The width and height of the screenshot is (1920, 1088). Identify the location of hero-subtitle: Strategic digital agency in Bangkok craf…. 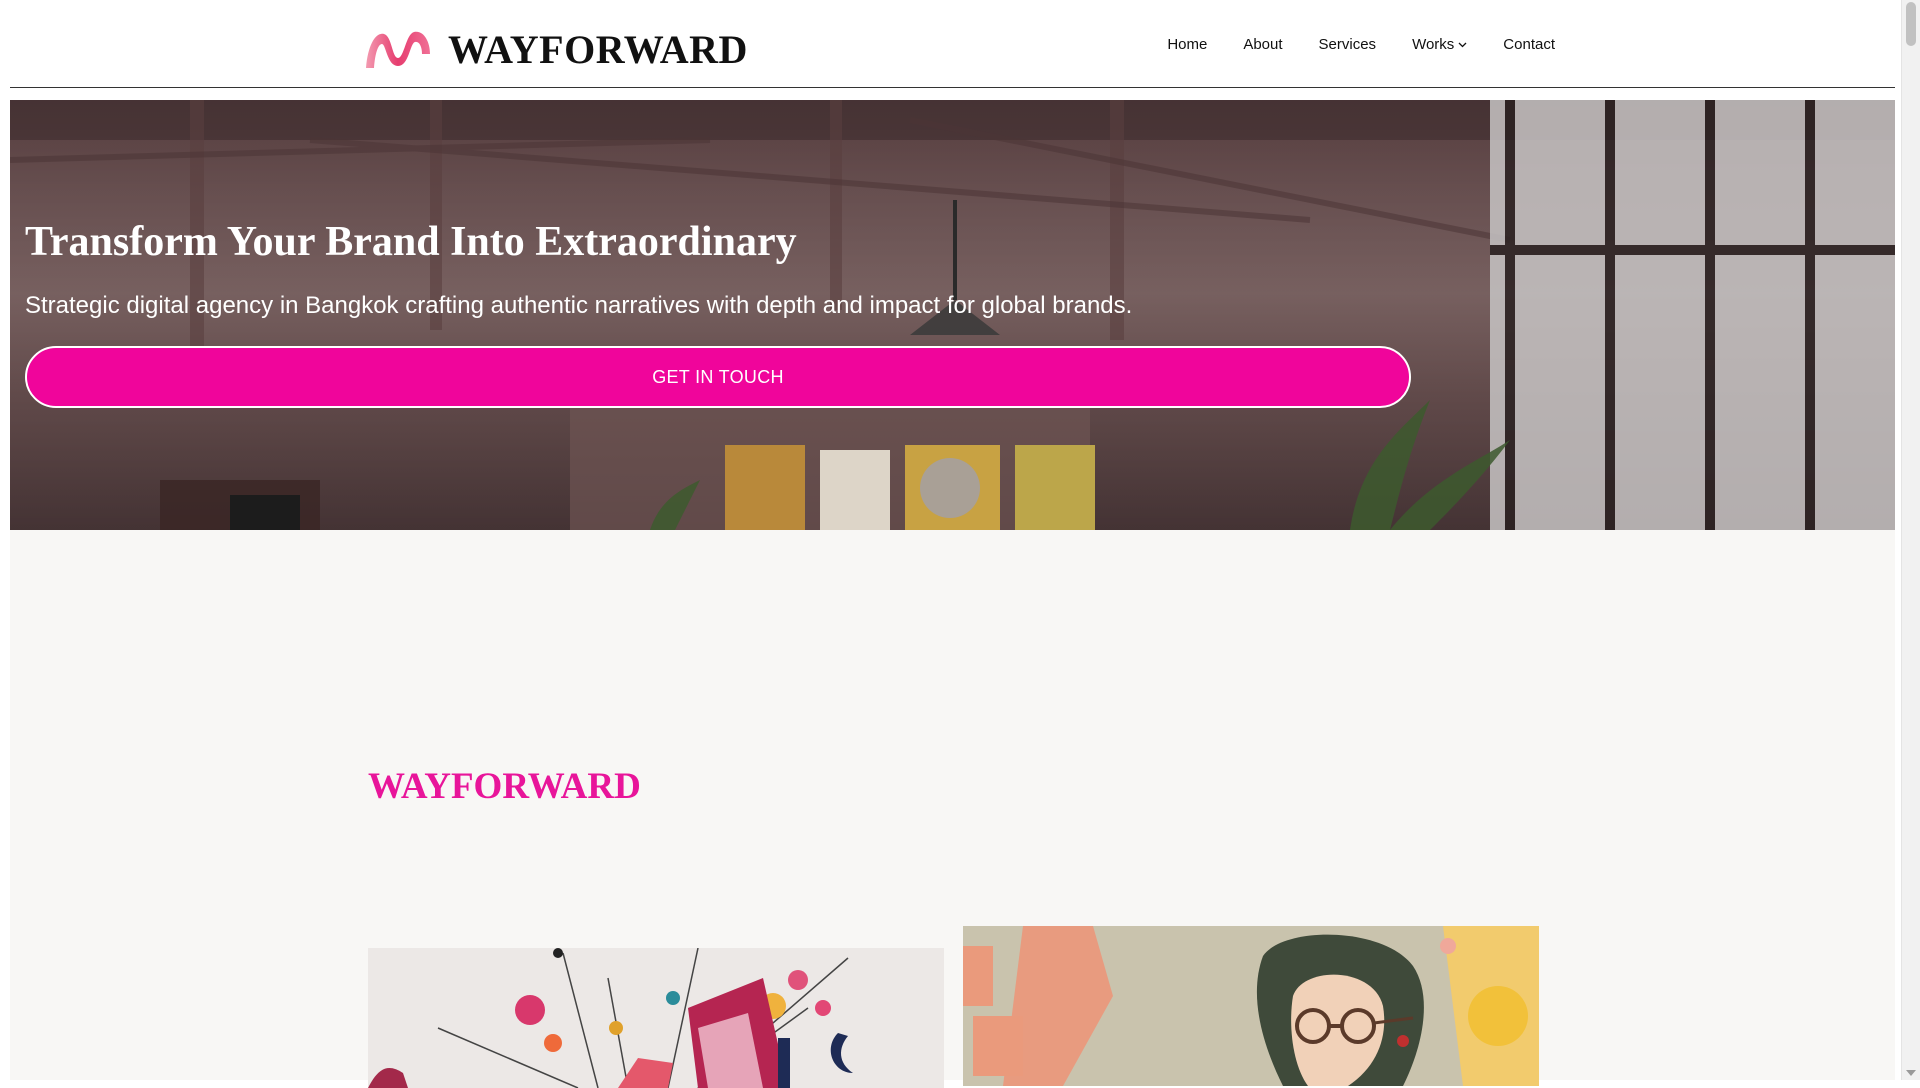
(579, 305).